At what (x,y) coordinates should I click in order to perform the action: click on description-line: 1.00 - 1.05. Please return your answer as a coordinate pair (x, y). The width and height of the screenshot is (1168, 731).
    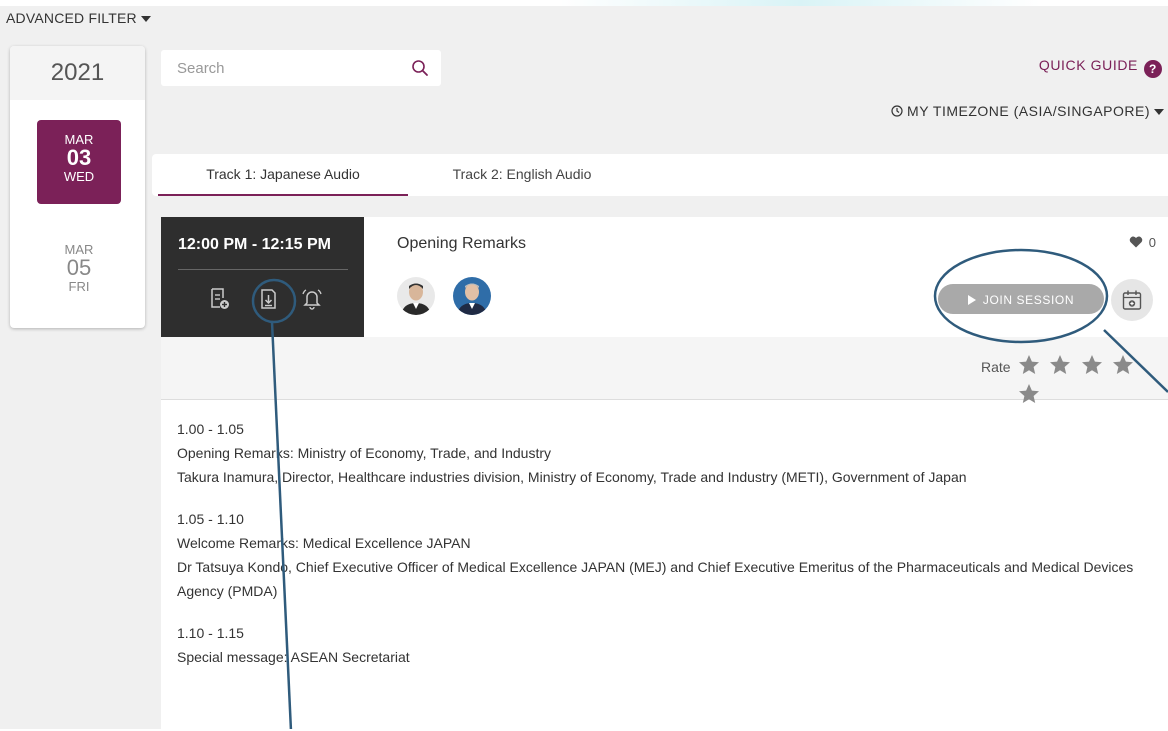
    Looking at the image, I should click on (210, 429).